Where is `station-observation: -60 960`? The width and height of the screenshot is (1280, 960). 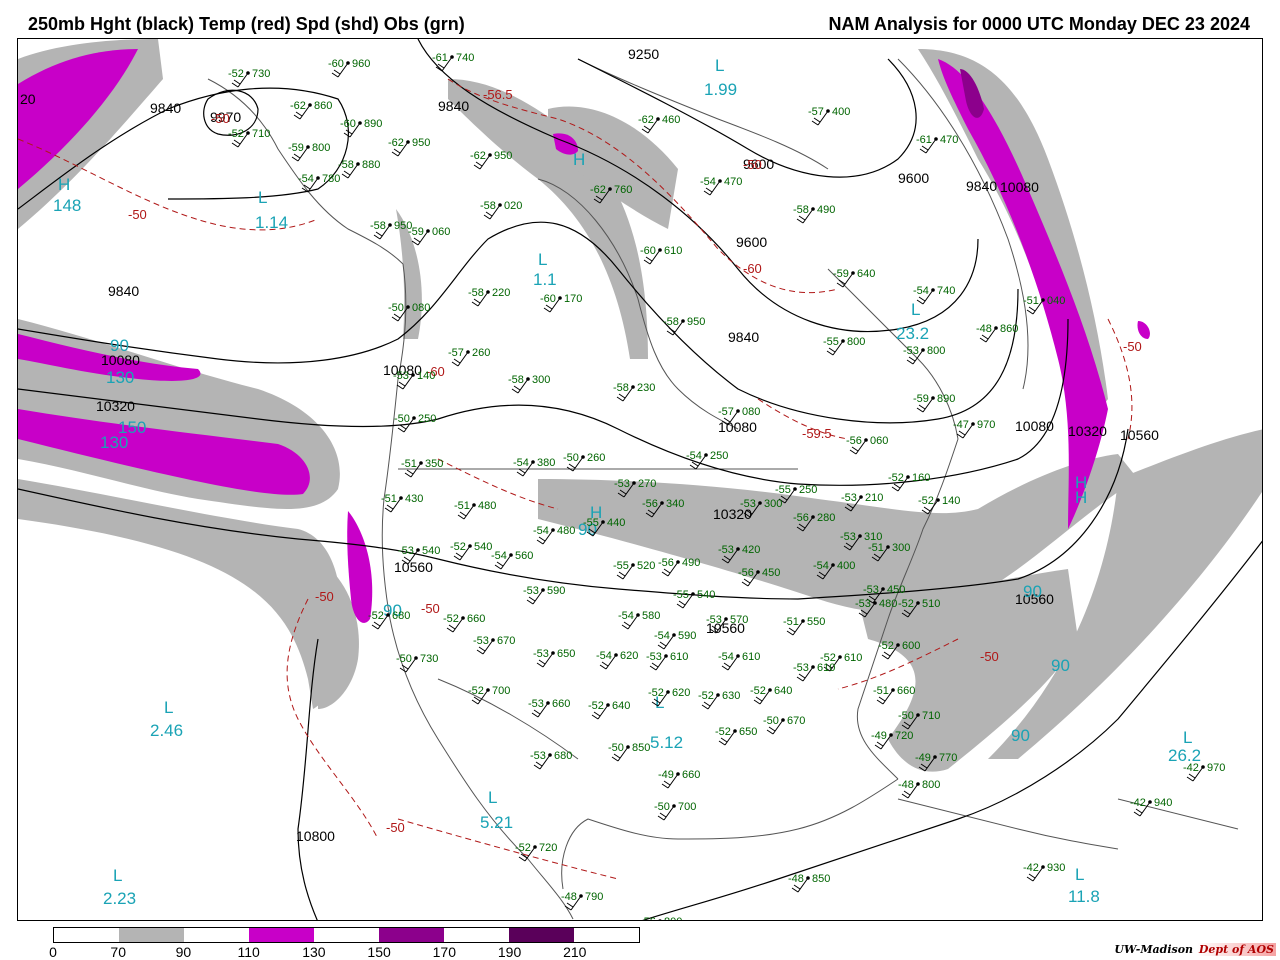
station-observation: -60 960 is located at coordinates (349, 68).